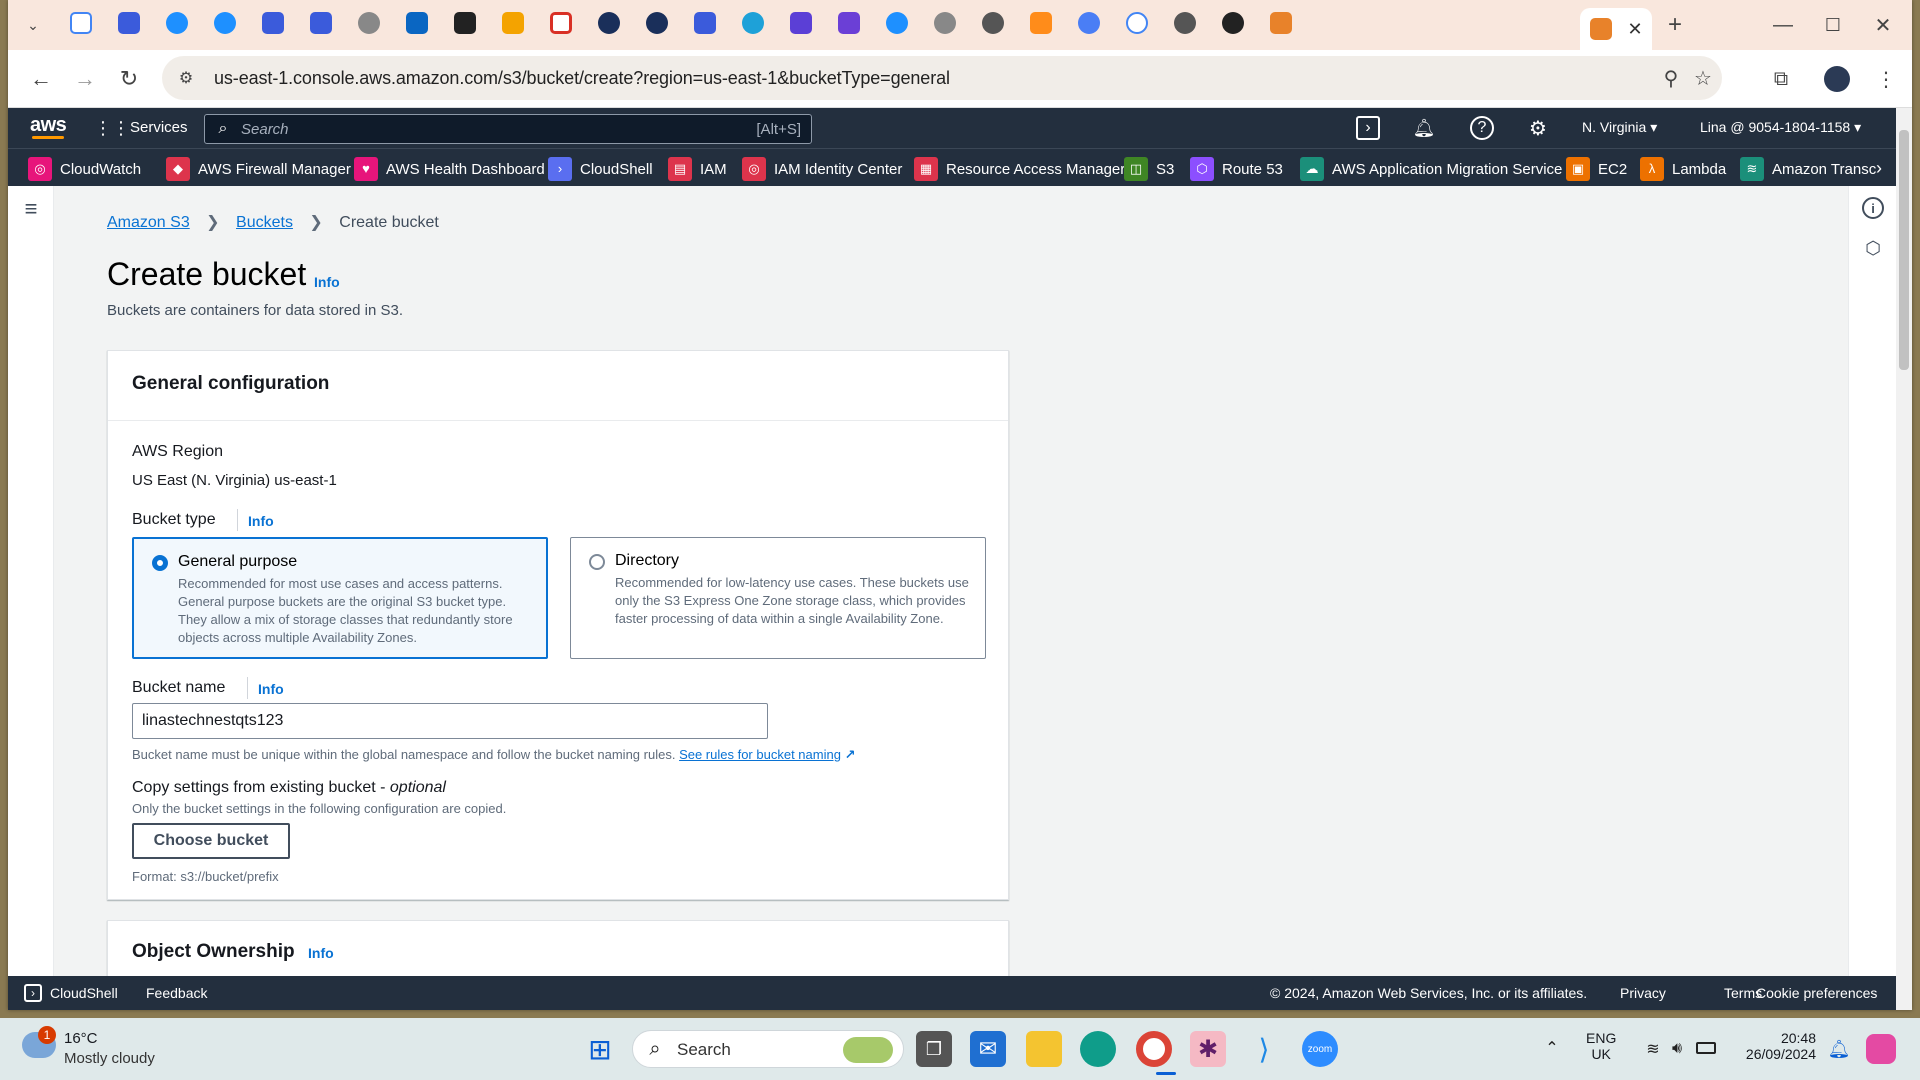  What do you see at coordinates (41, 79) in the screenshot?
I see `back-icon: ←` at bounding box center [41, 79].